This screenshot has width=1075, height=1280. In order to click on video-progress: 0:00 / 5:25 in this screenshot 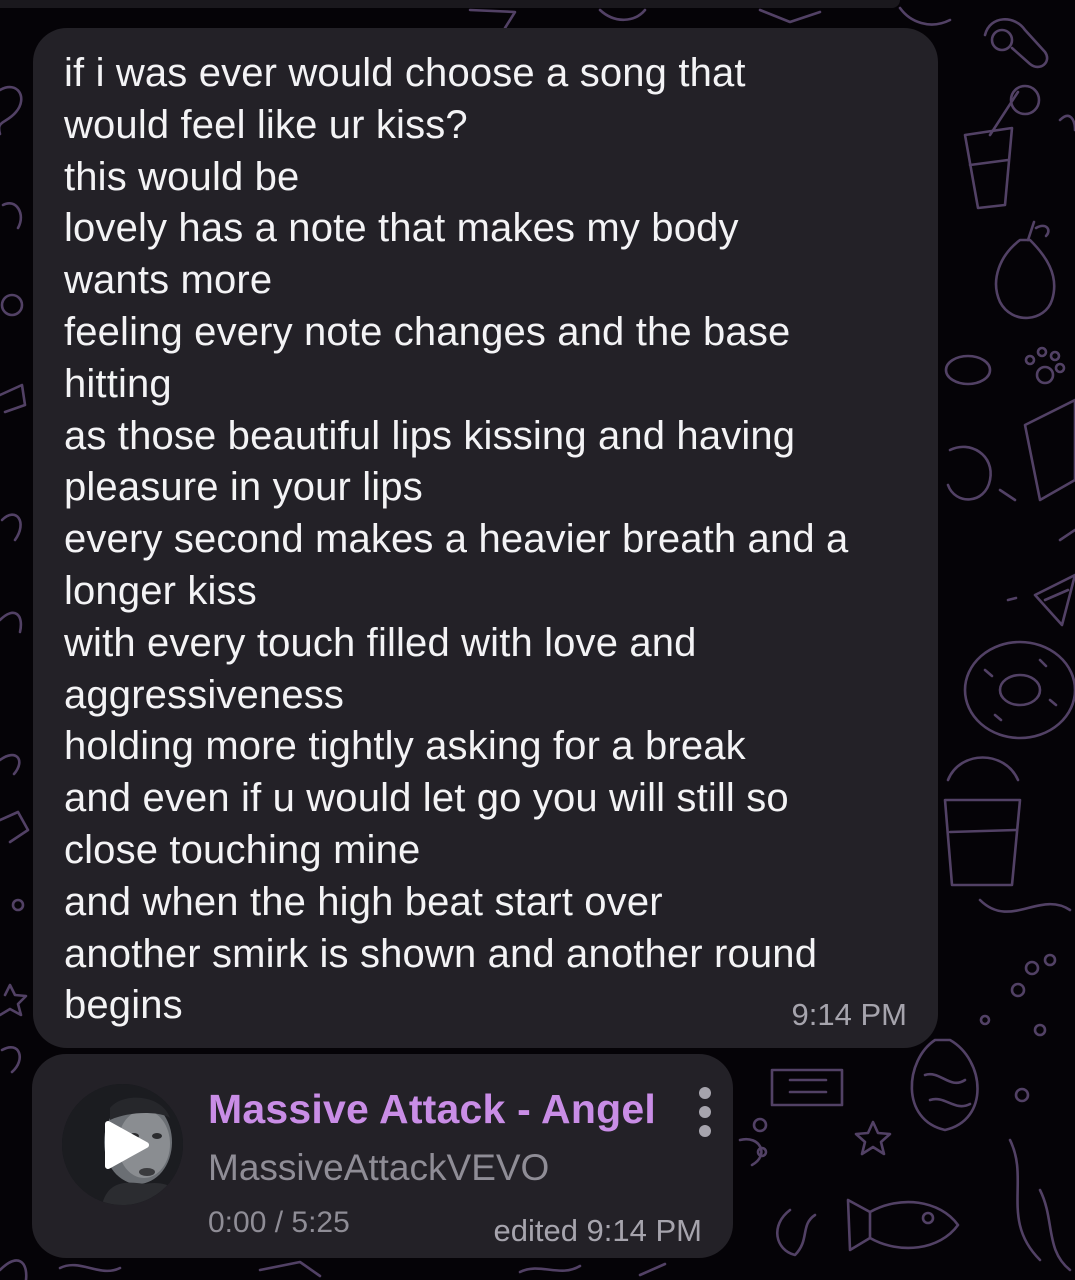, I will do `click(279, 1222)`.